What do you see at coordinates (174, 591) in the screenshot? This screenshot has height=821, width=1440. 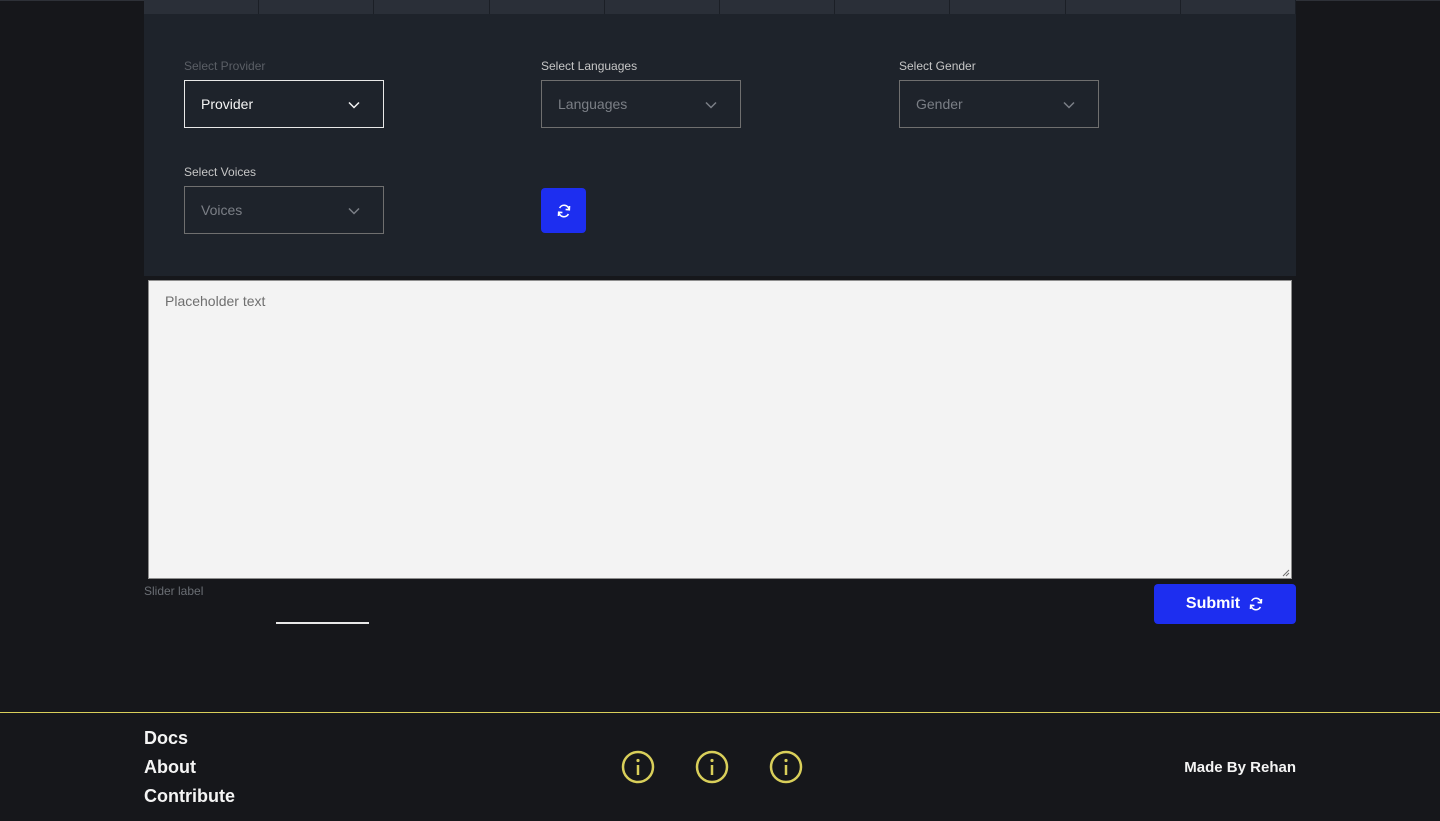 I see `slider-label: Slider label` at bounding box center [174, 591].